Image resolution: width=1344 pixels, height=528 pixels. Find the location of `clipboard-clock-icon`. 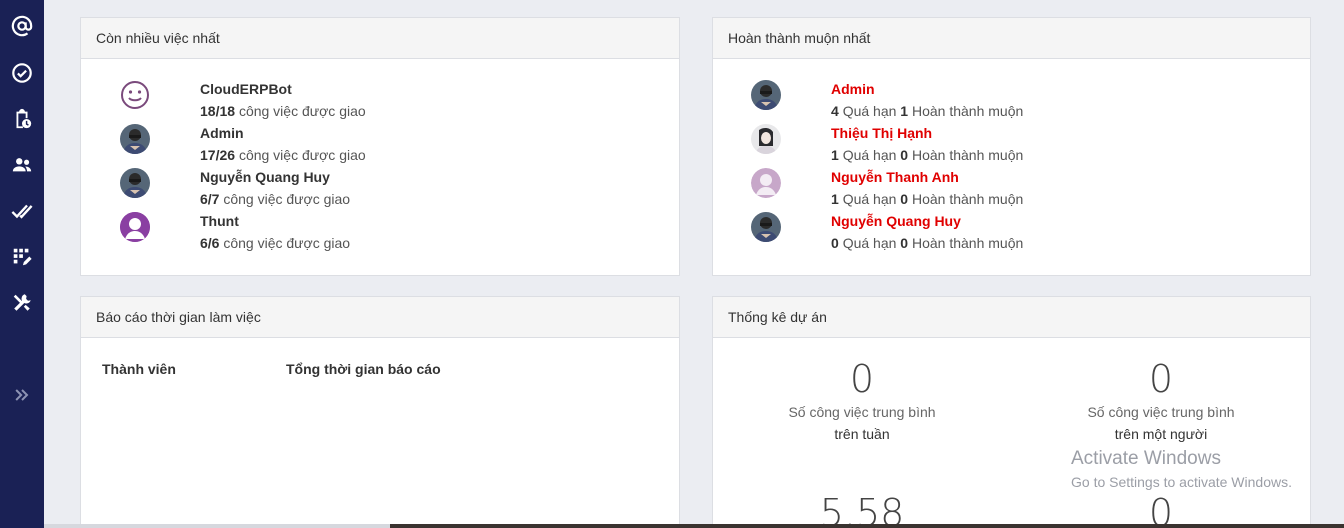

clipboard-clock-icon is located at coordinates (22, 119).